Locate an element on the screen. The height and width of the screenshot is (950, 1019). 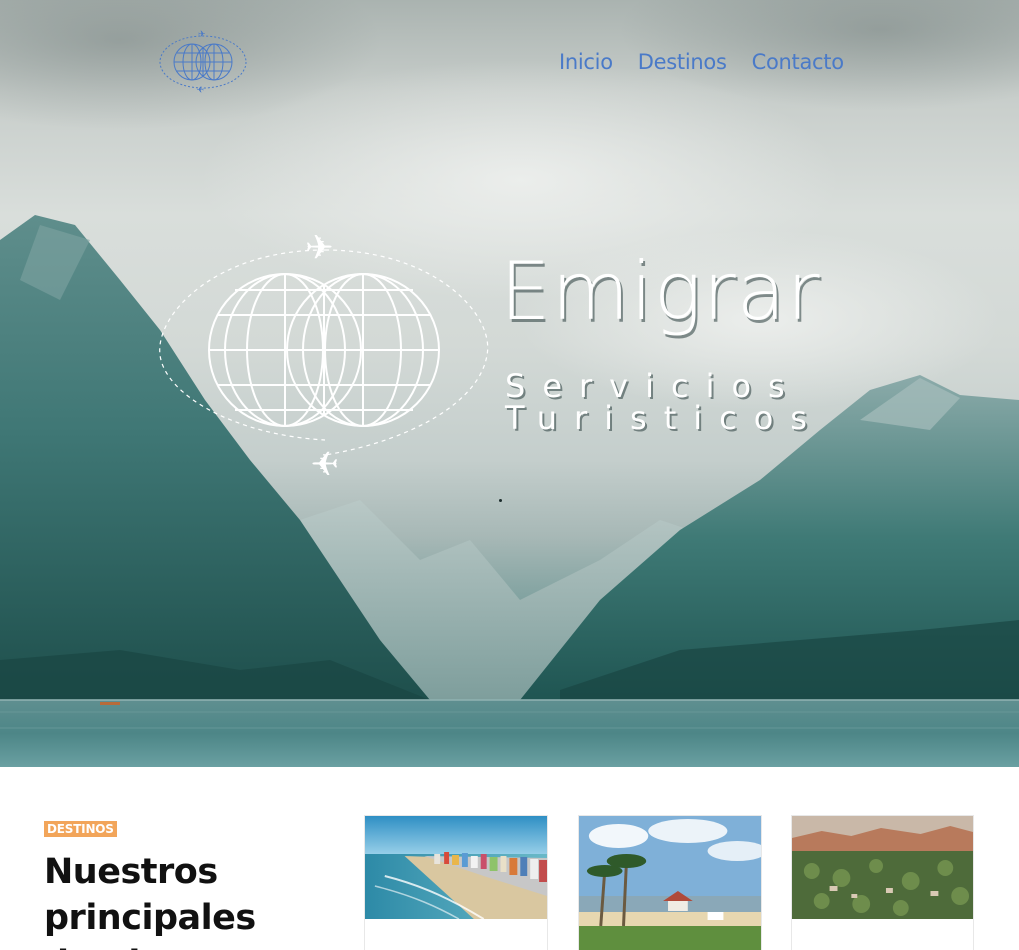
hero-title: Emigrar is located at coordinates (660, 291).